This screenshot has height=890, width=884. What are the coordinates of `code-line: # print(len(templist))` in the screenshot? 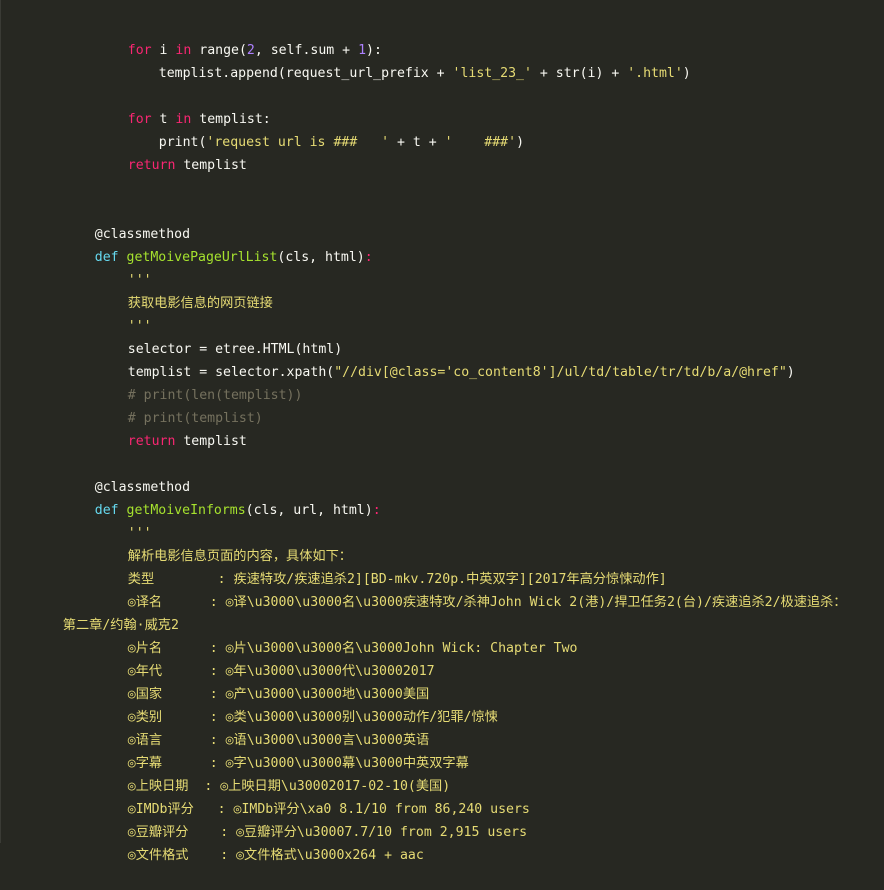 It's located at (199, 382).